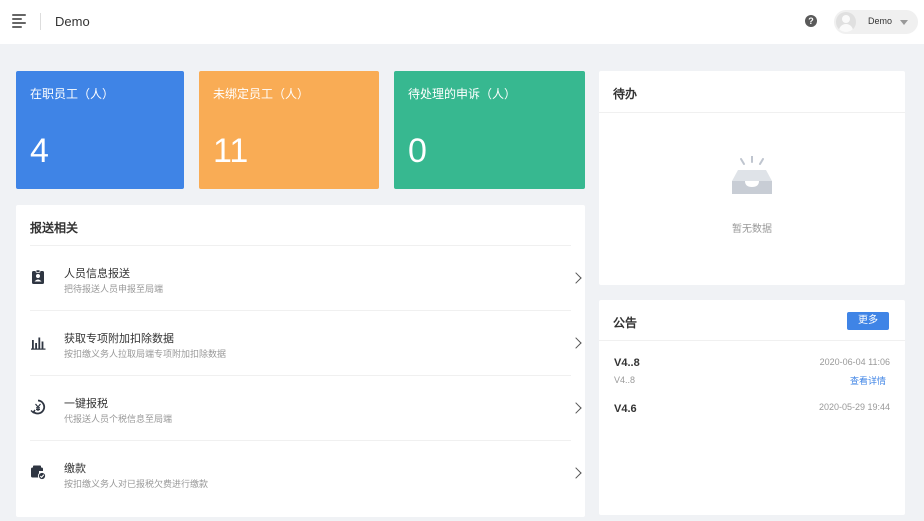 The image size is (924, 521). I want to click on notice-date: 2020-05-29 19:44, so click(854, 407).